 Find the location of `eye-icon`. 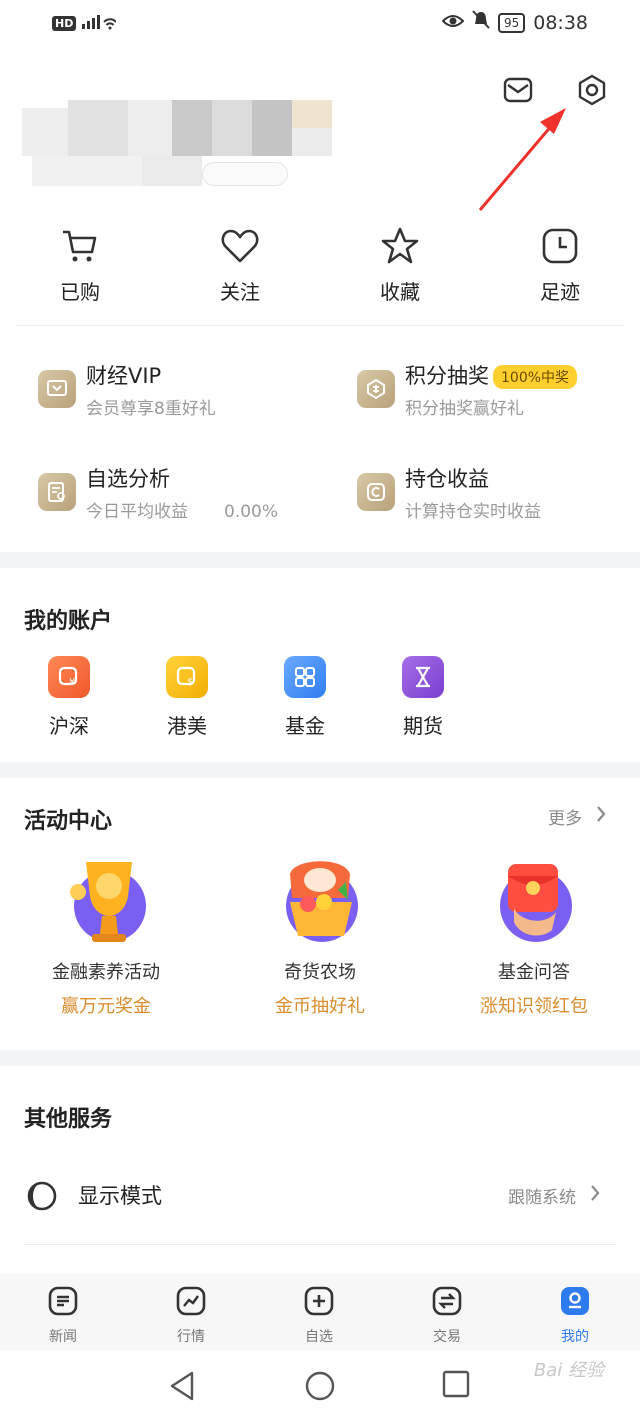

eye-icon is located at coordinates (453, 23).